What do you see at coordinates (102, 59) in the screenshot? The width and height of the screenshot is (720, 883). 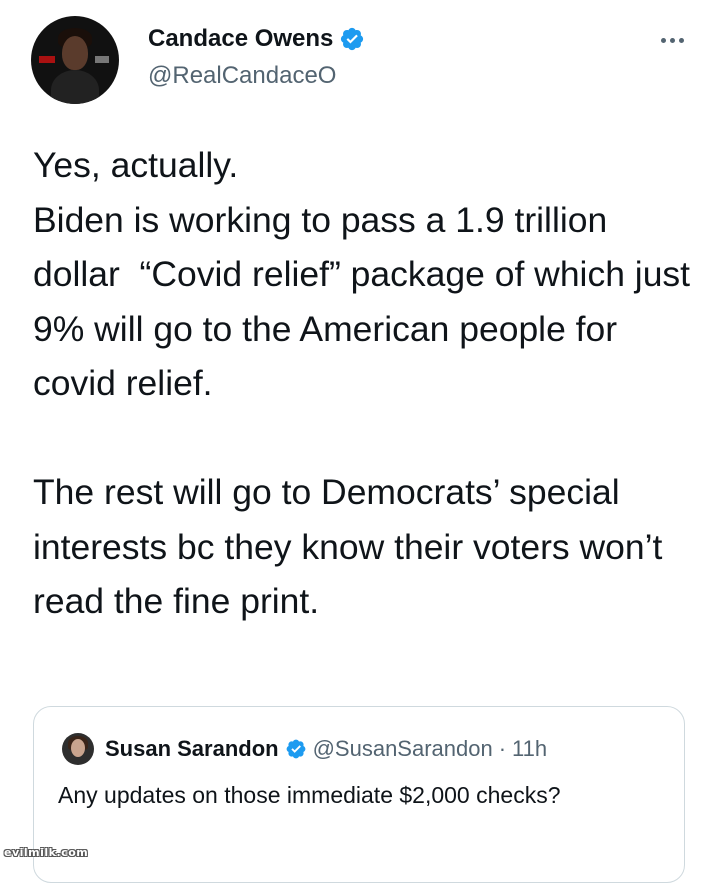 I see `avatar-logo-right` at bounding box center [102, 59].